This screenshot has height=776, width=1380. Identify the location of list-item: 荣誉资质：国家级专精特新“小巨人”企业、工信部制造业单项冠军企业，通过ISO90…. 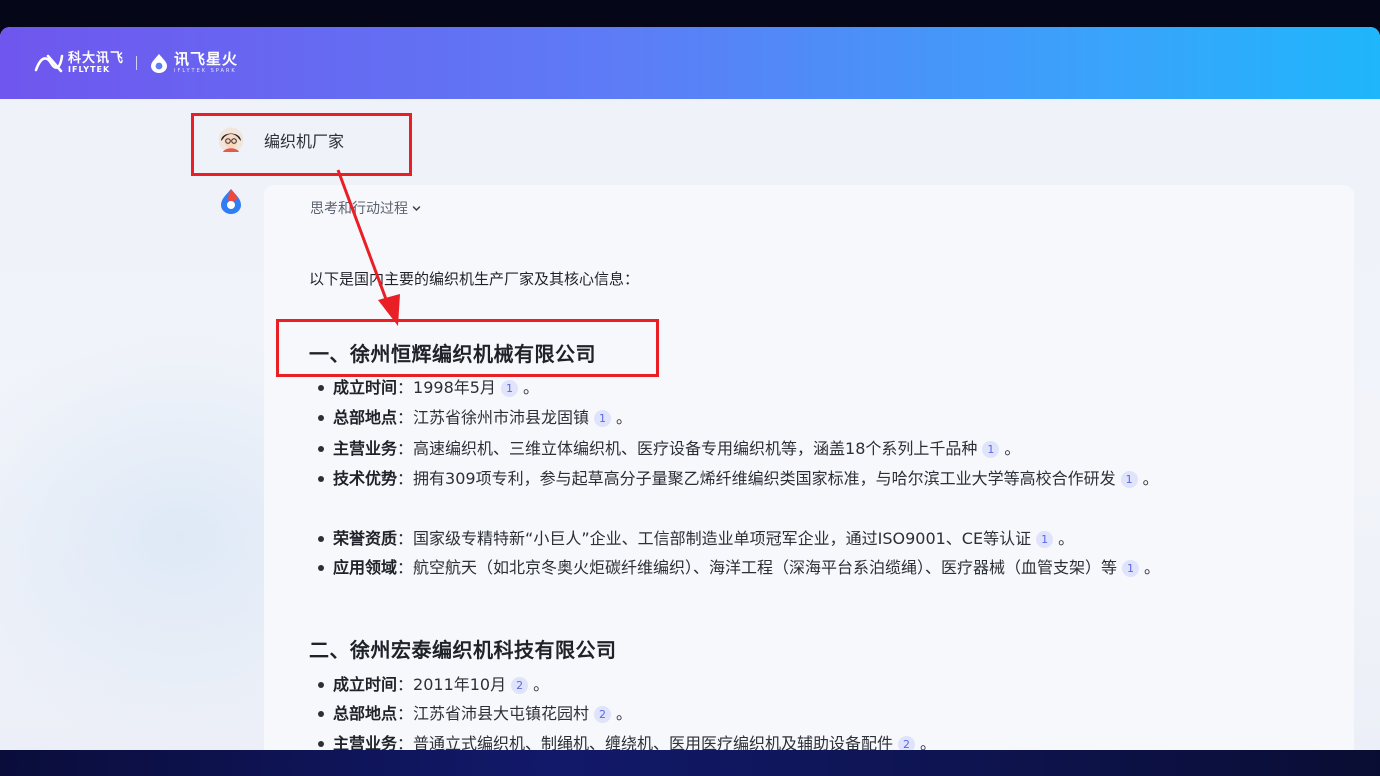
(813, 539).